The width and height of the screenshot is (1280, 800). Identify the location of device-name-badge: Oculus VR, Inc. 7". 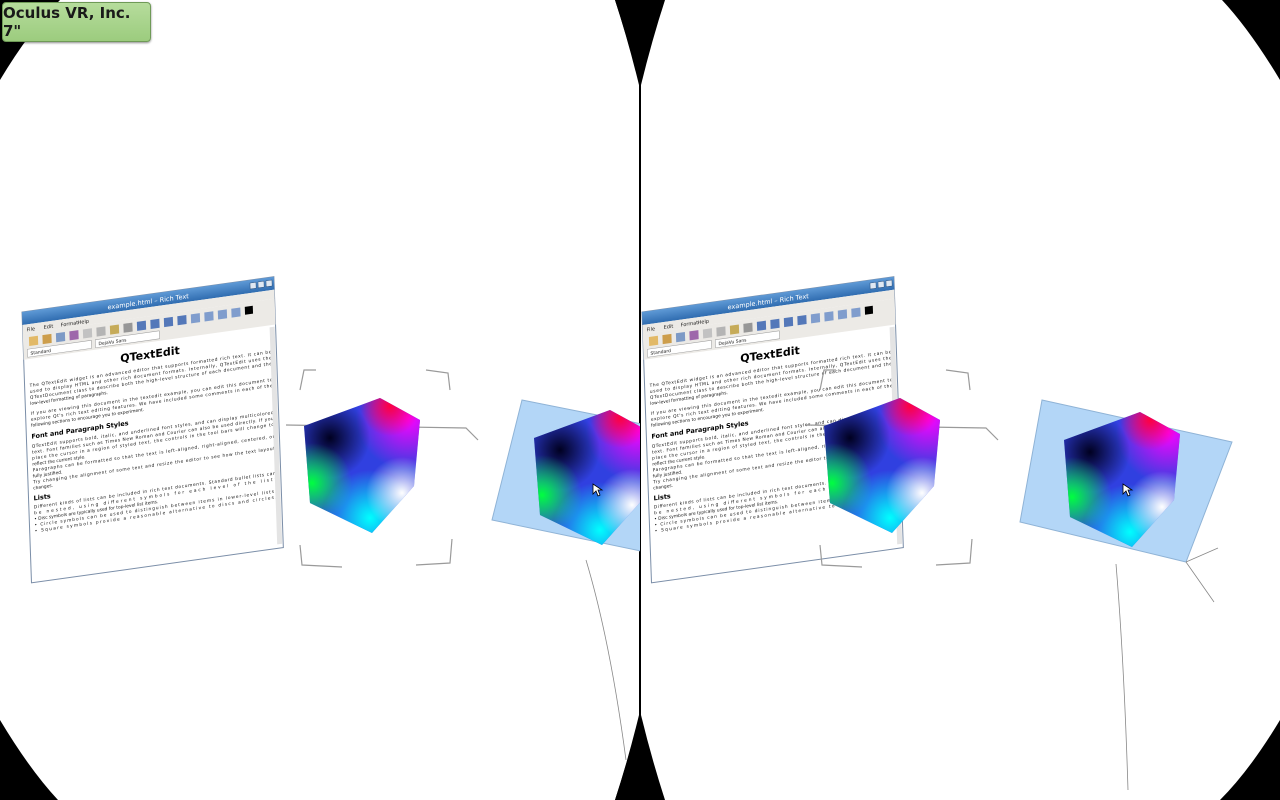
(76, 22).